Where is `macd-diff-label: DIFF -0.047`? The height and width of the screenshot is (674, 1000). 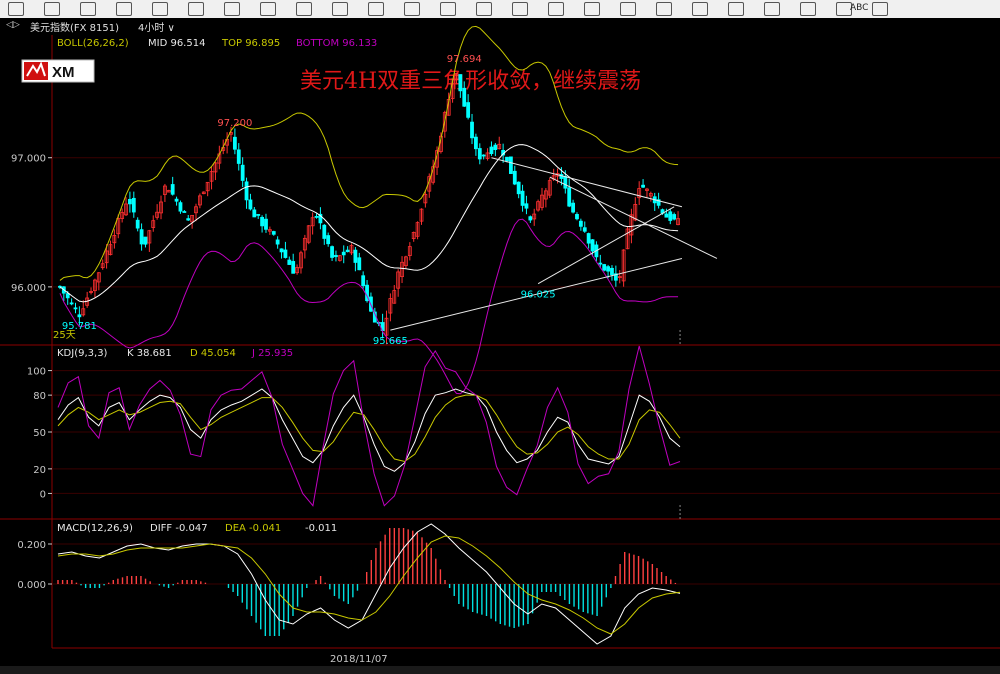
macd-diff-label: DIFF -0.047 is located at coordinates (179, 528).